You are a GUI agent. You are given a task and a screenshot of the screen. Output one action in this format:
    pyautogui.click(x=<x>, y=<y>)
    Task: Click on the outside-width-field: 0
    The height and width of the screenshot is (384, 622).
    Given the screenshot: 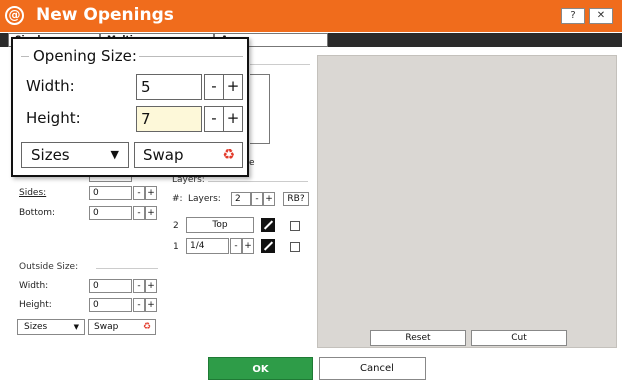 What is the action you would take?
    pyautogui.click(x=110, y=286)
    